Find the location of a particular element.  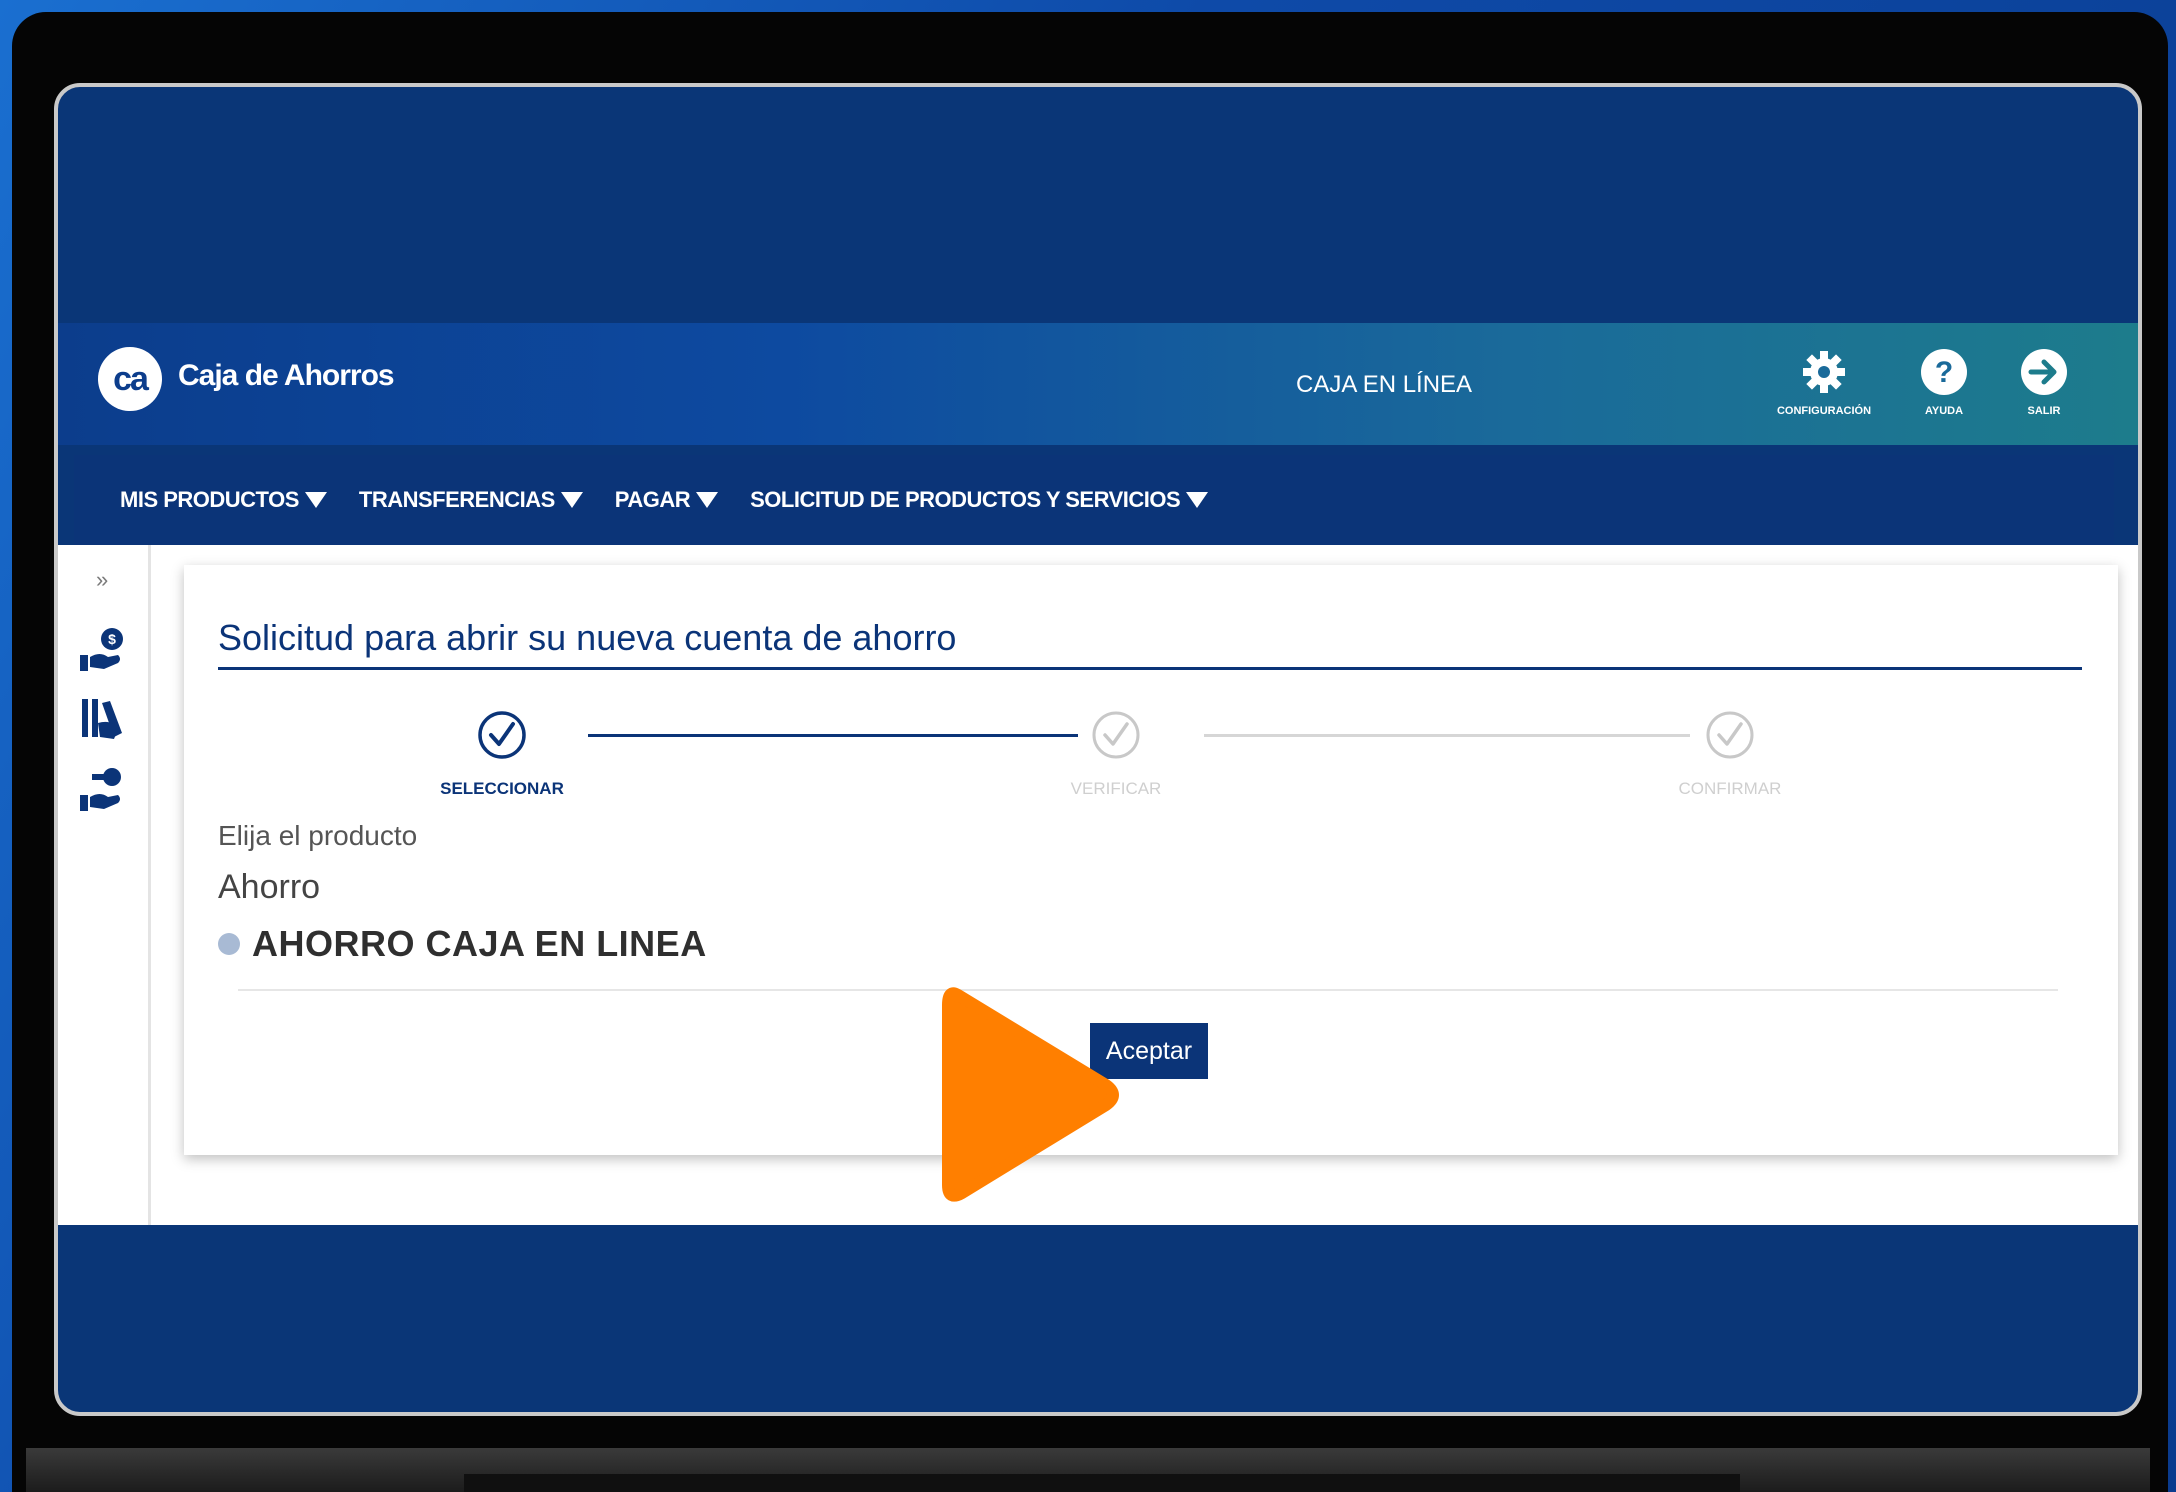

step-verificar: VERIFICAR is located at coordinates (1116, 754).